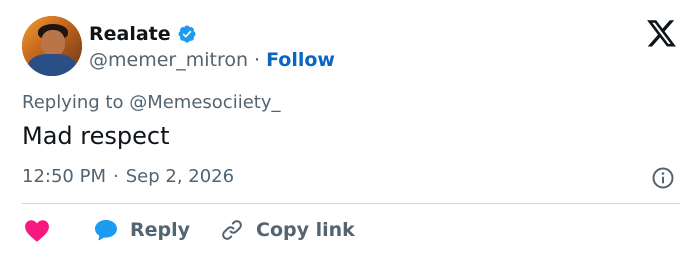 This screenshot has width=700, height=256. I want to click on info-icon, so click(663, 178).